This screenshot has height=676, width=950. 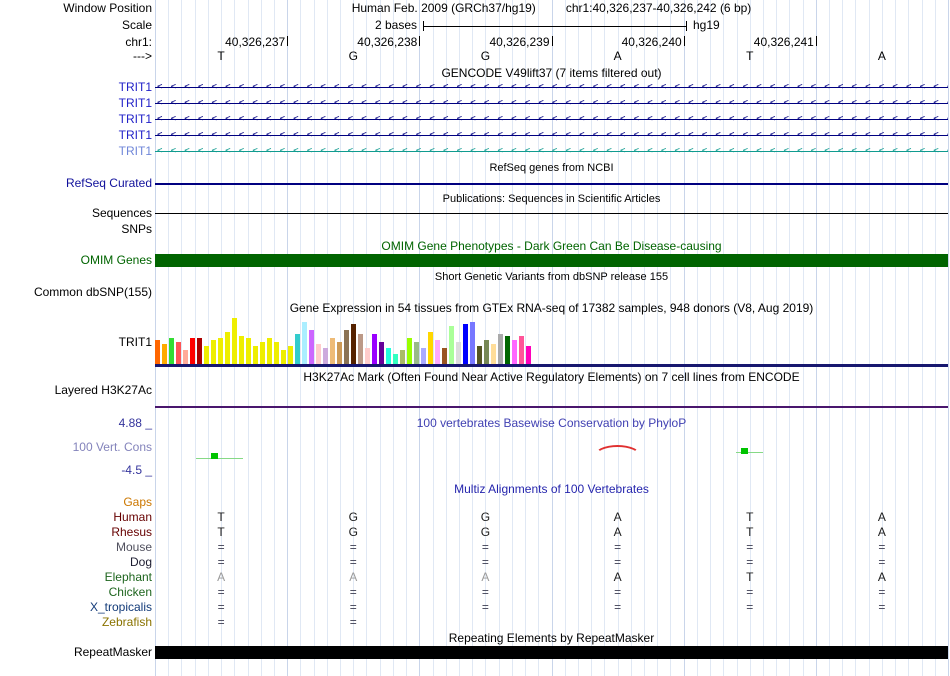 What do you see at coordinates (135, 342) in the screenshot?
I see `track-label-trit1: TRIT1` at bounding box center [135, 342].